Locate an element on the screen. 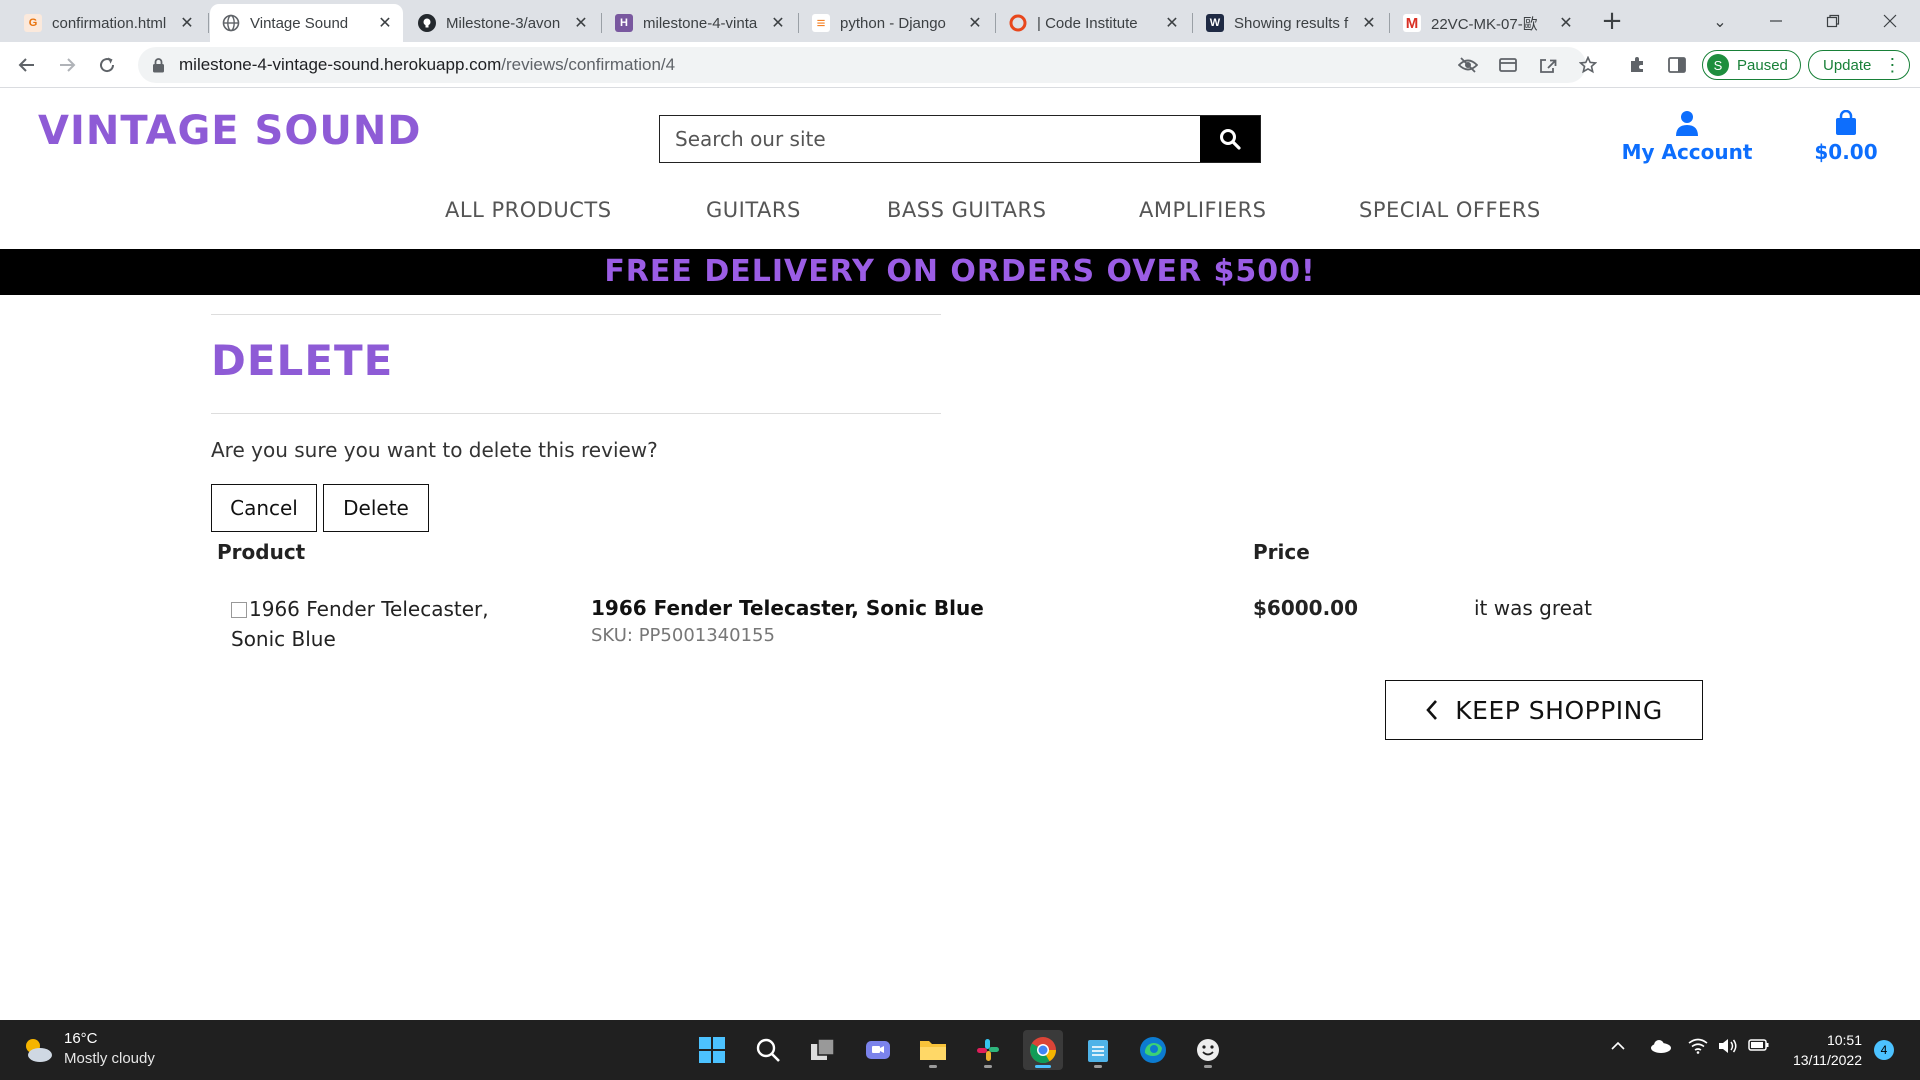 The width and height of the screenshot is (1920, 1080). browser-tab: W Showing results f ✕ is located at coordinates (1290, 23).